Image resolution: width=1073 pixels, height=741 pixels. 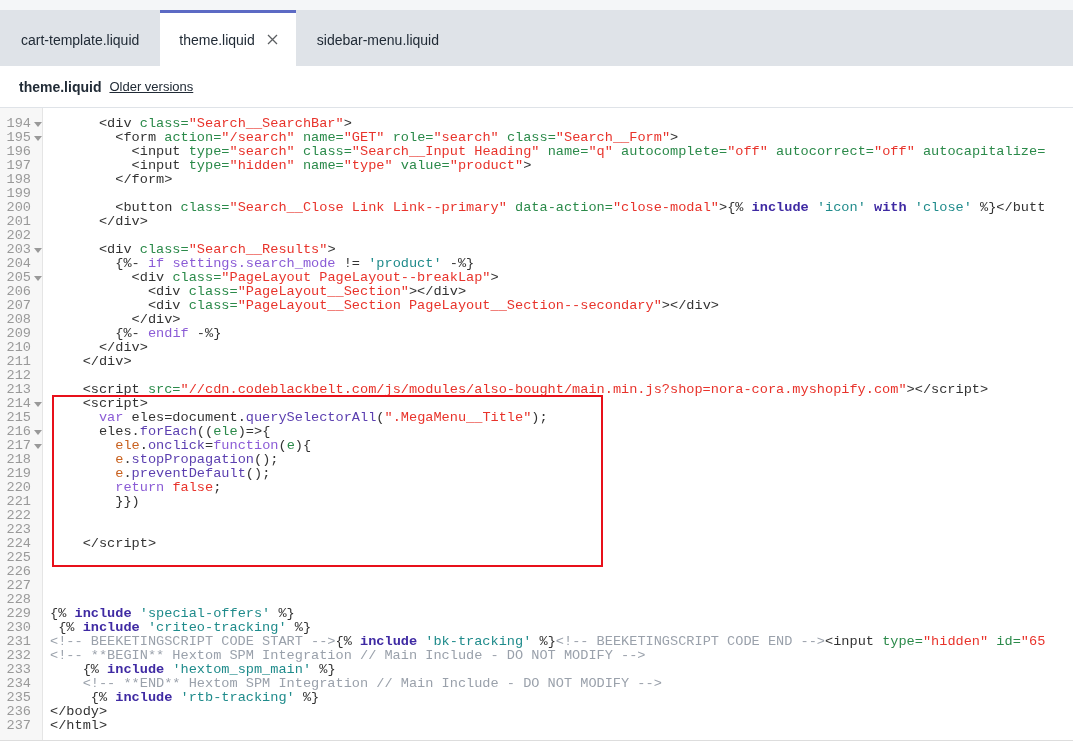 What do you see at coordinates (196, 460) in the screenshot?
I see `code-line: e.stopPropagation();` at bounding box center [196, 460].